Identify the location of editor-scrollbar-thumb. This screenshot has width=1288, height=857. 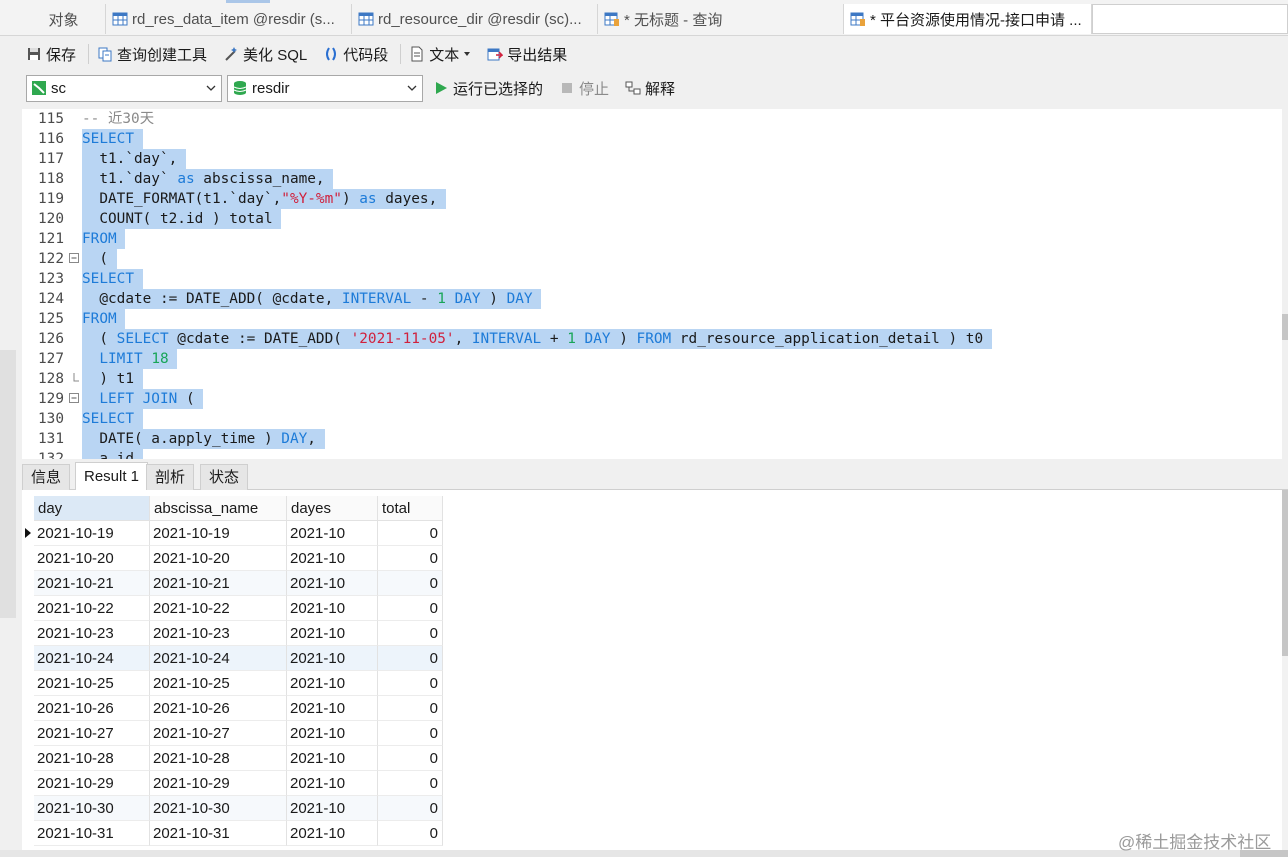
(1285, 327).